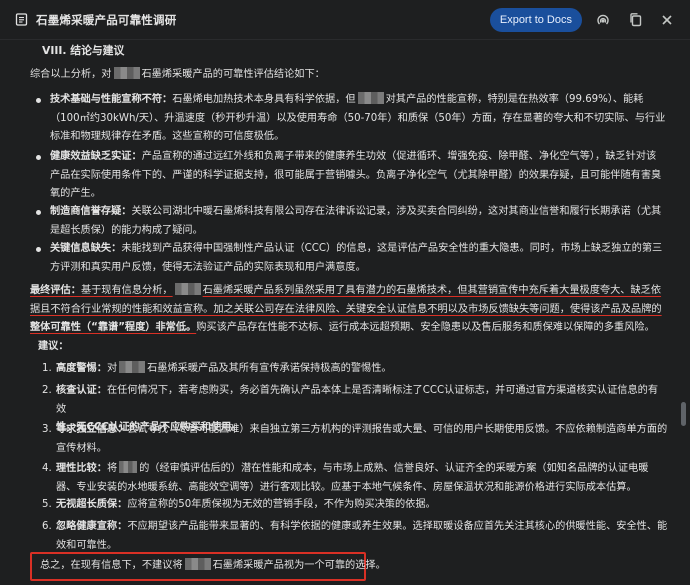 The height and width of the screenshot is (585, 690). What do you see at coordinates (92, 429) in the screenshot?
I see `advice-label: 寻求独立信息：` at bounding box center [92, 429].